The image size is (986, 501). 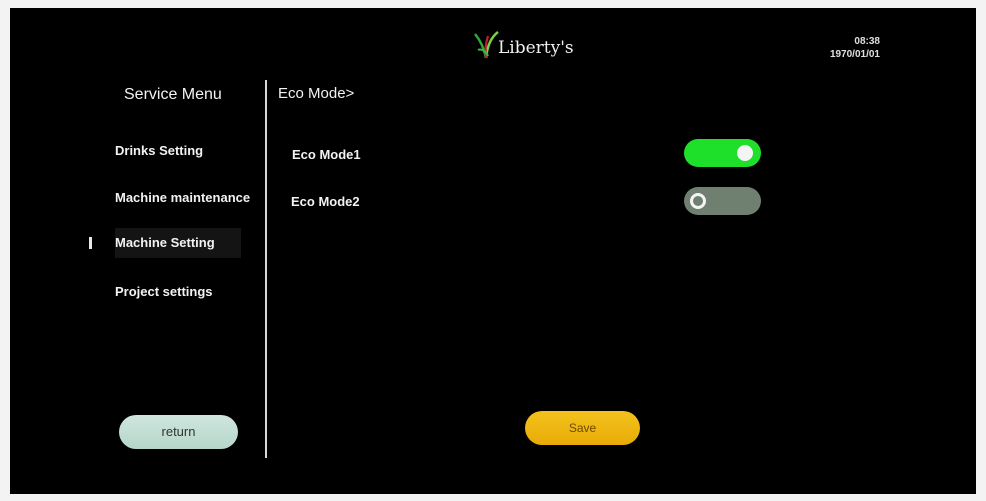 What do you see at coordinates (722, 153) in the screenshot?
I see `eco-mode1-toggle` at bounding box center [722, 153].